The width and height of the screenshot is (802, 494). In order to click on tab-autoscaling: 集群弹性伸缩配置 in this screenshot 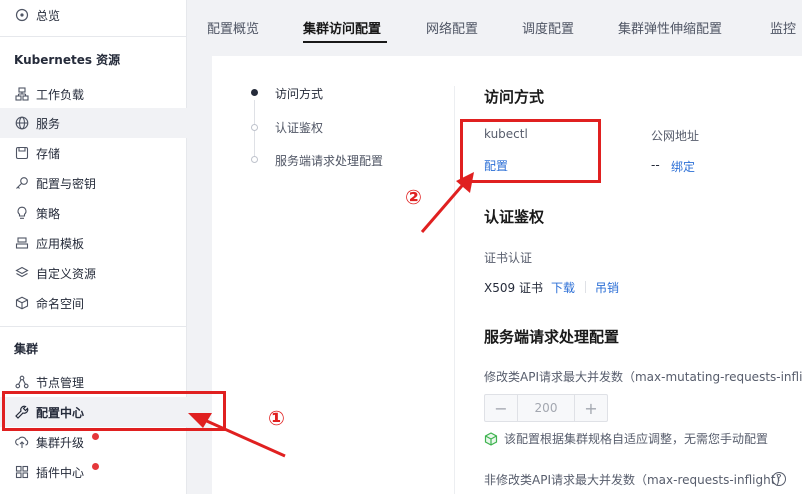, I will do `click(670, 27)`.